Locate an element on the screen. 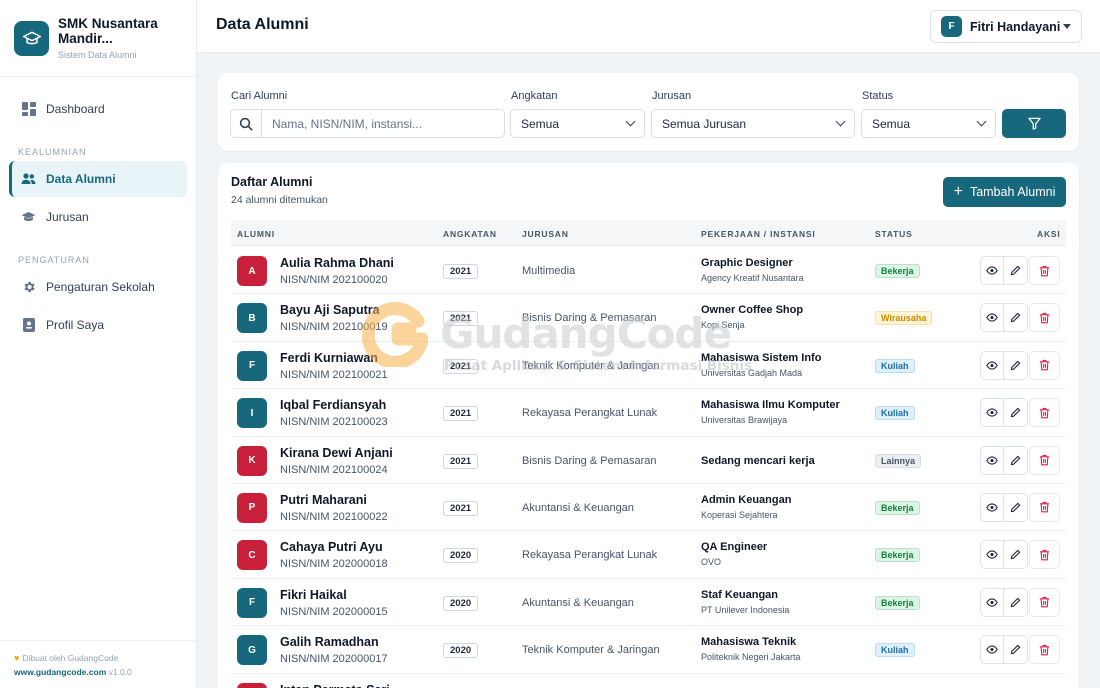  alumni-name: Cahaya Putri Ayu is located at coordinates (331, 547).